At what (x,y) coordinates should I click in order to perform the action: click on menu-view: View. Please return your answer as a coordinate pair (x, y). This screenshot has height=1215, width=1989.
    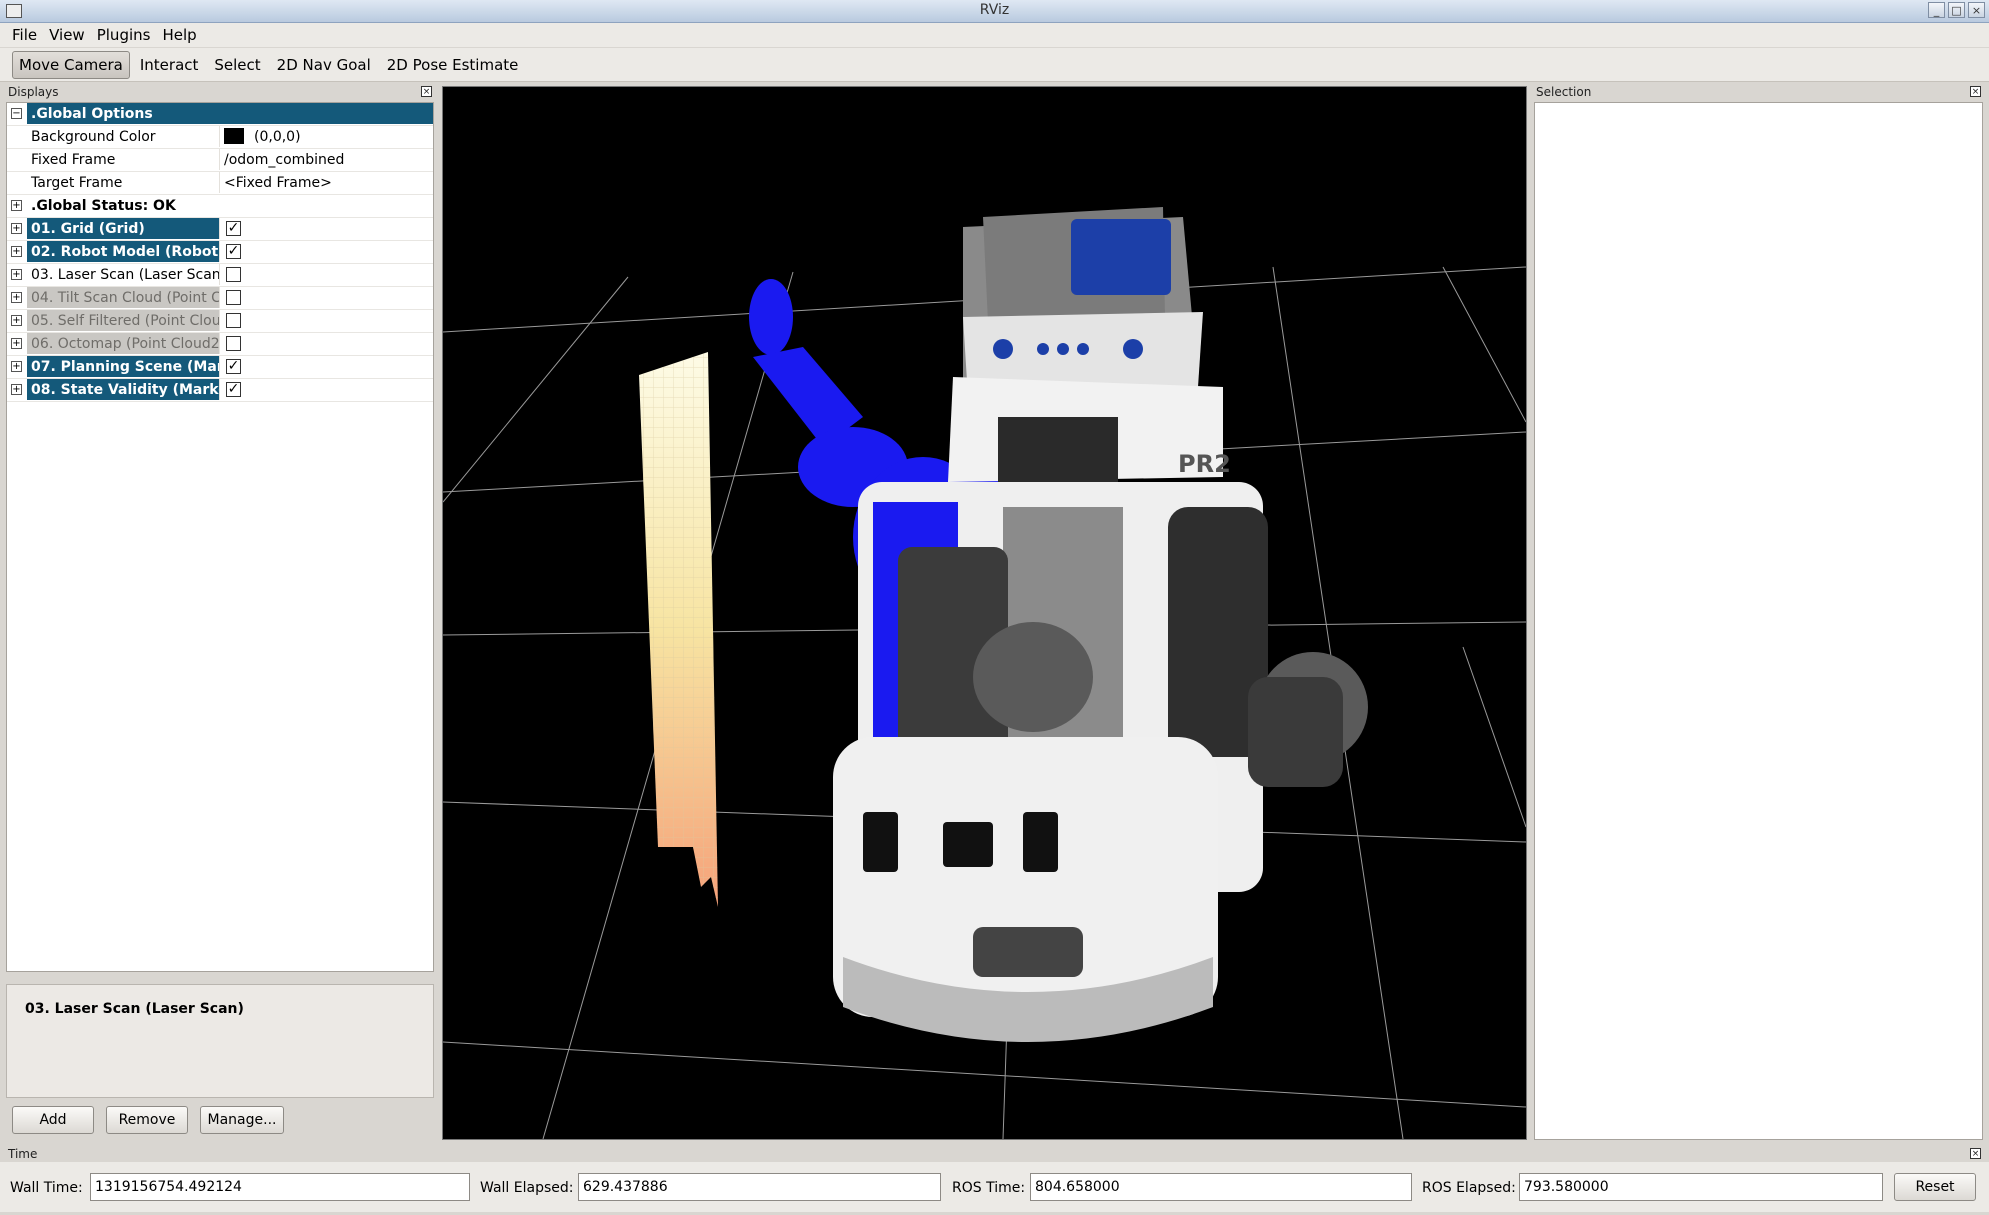
    Looking at the image, I should click on (67, 35).